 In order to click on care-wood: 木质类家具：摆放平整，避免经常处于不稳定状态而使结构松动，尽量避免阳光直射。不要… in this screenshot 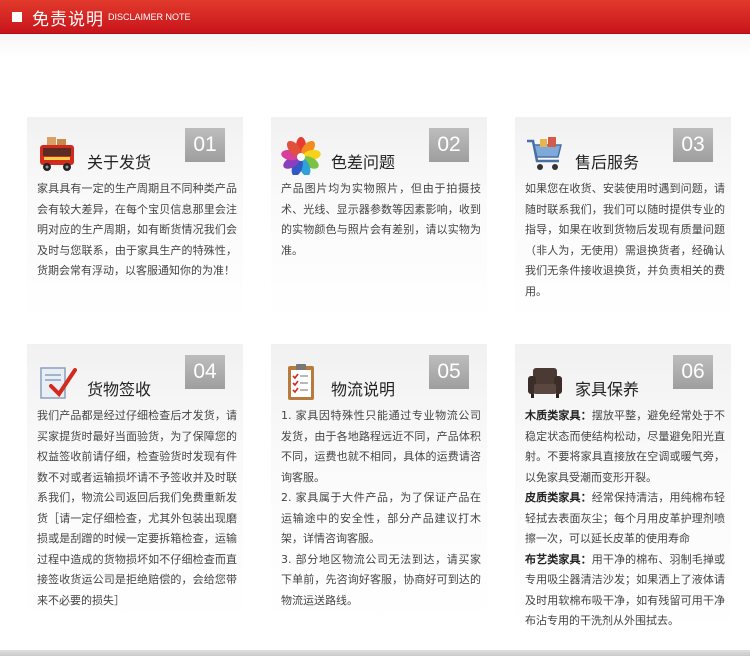, I will do `click(625, 447)`.